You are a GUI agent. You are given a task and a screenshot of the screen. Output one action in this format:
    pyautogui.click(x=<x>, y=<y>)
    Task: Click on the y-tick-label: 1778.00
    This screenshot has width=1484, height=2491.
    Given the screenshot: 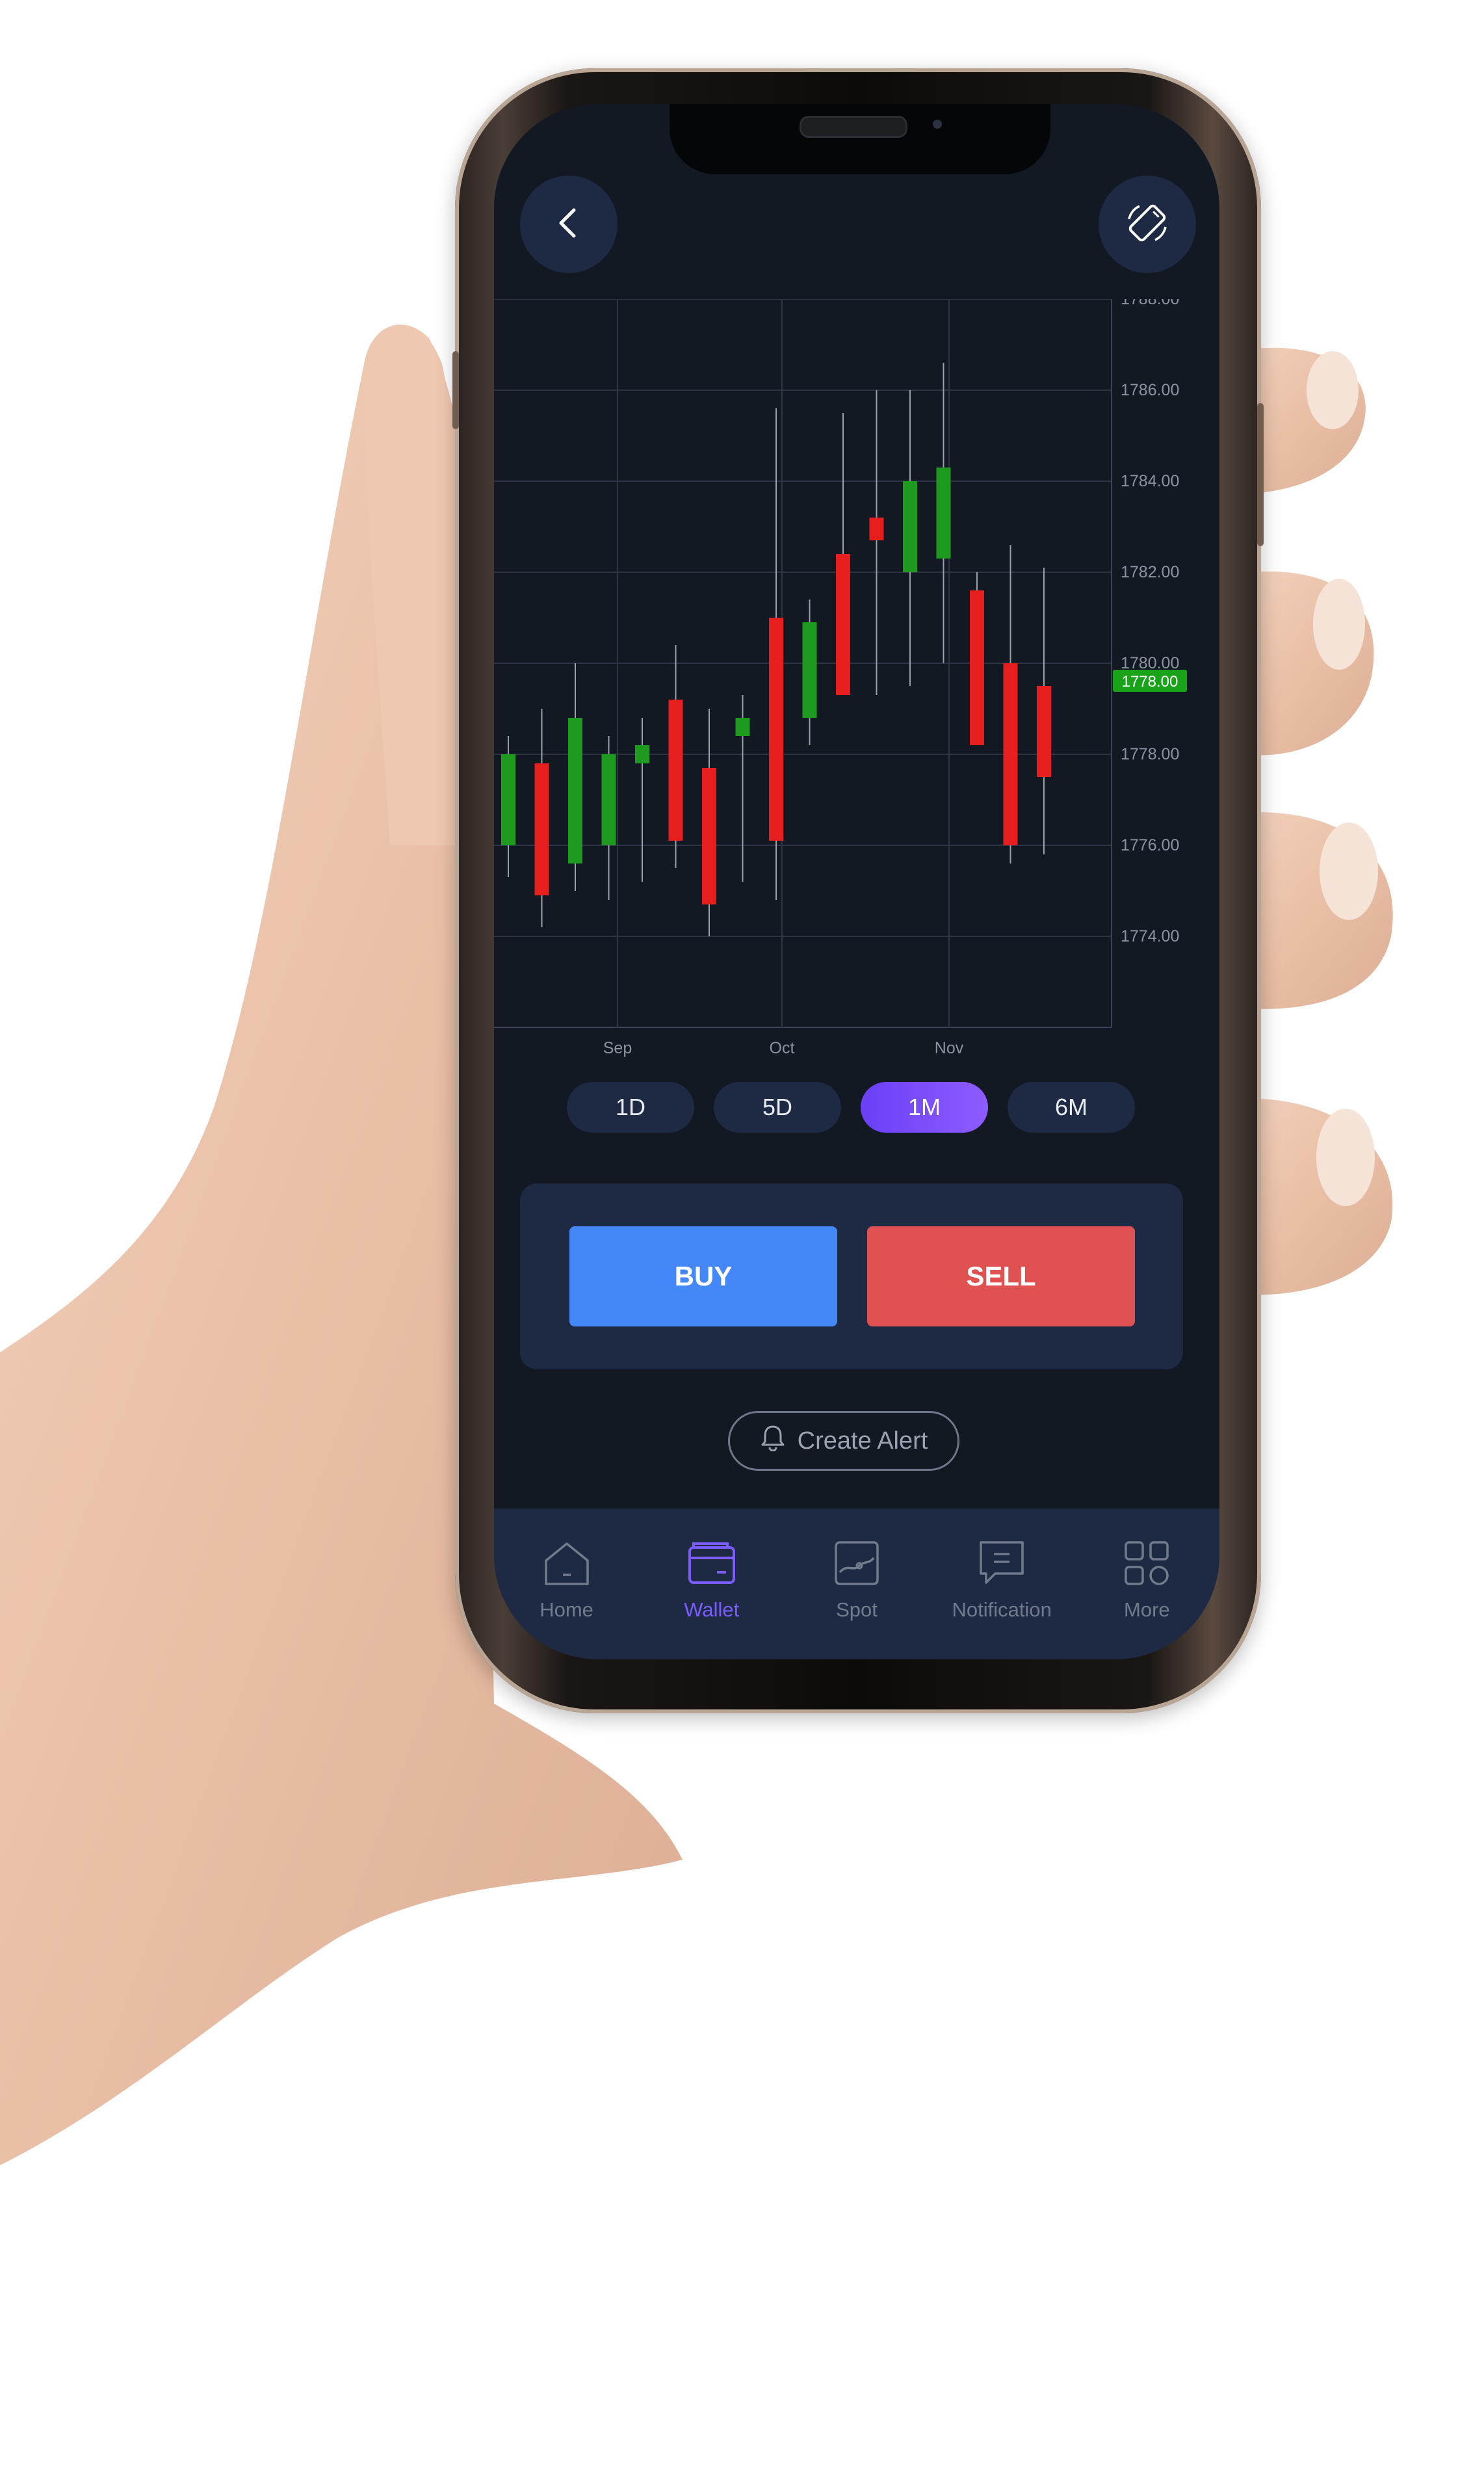 What is the action you would take?
    pyautogui.click(x=1150, y=754)
    